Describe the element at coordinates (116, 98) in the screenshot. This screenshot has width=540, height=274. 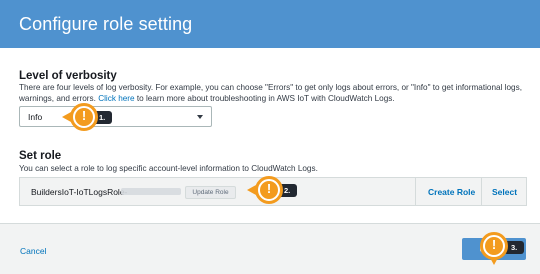
I see `learn-more-link: Click here` at that location.